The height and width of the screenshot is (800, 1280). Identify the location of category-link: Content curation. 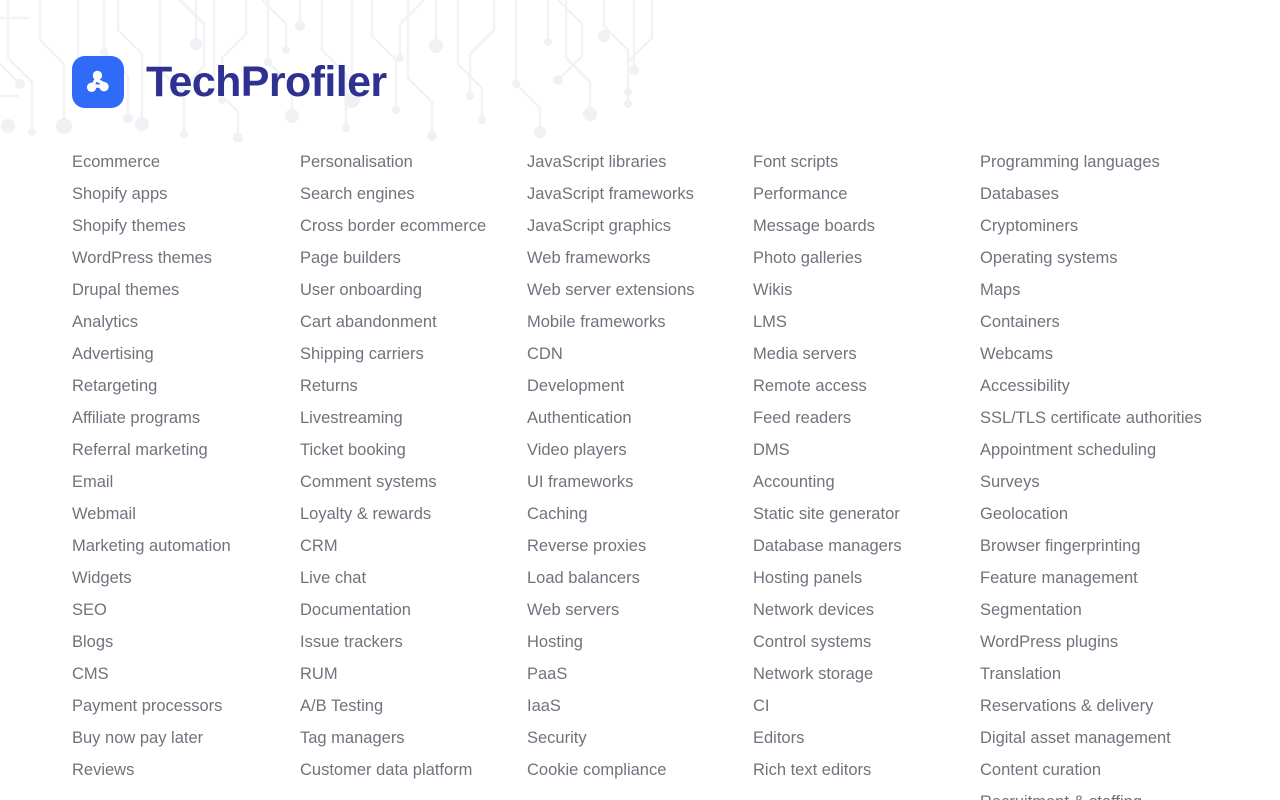
(1120, 776).